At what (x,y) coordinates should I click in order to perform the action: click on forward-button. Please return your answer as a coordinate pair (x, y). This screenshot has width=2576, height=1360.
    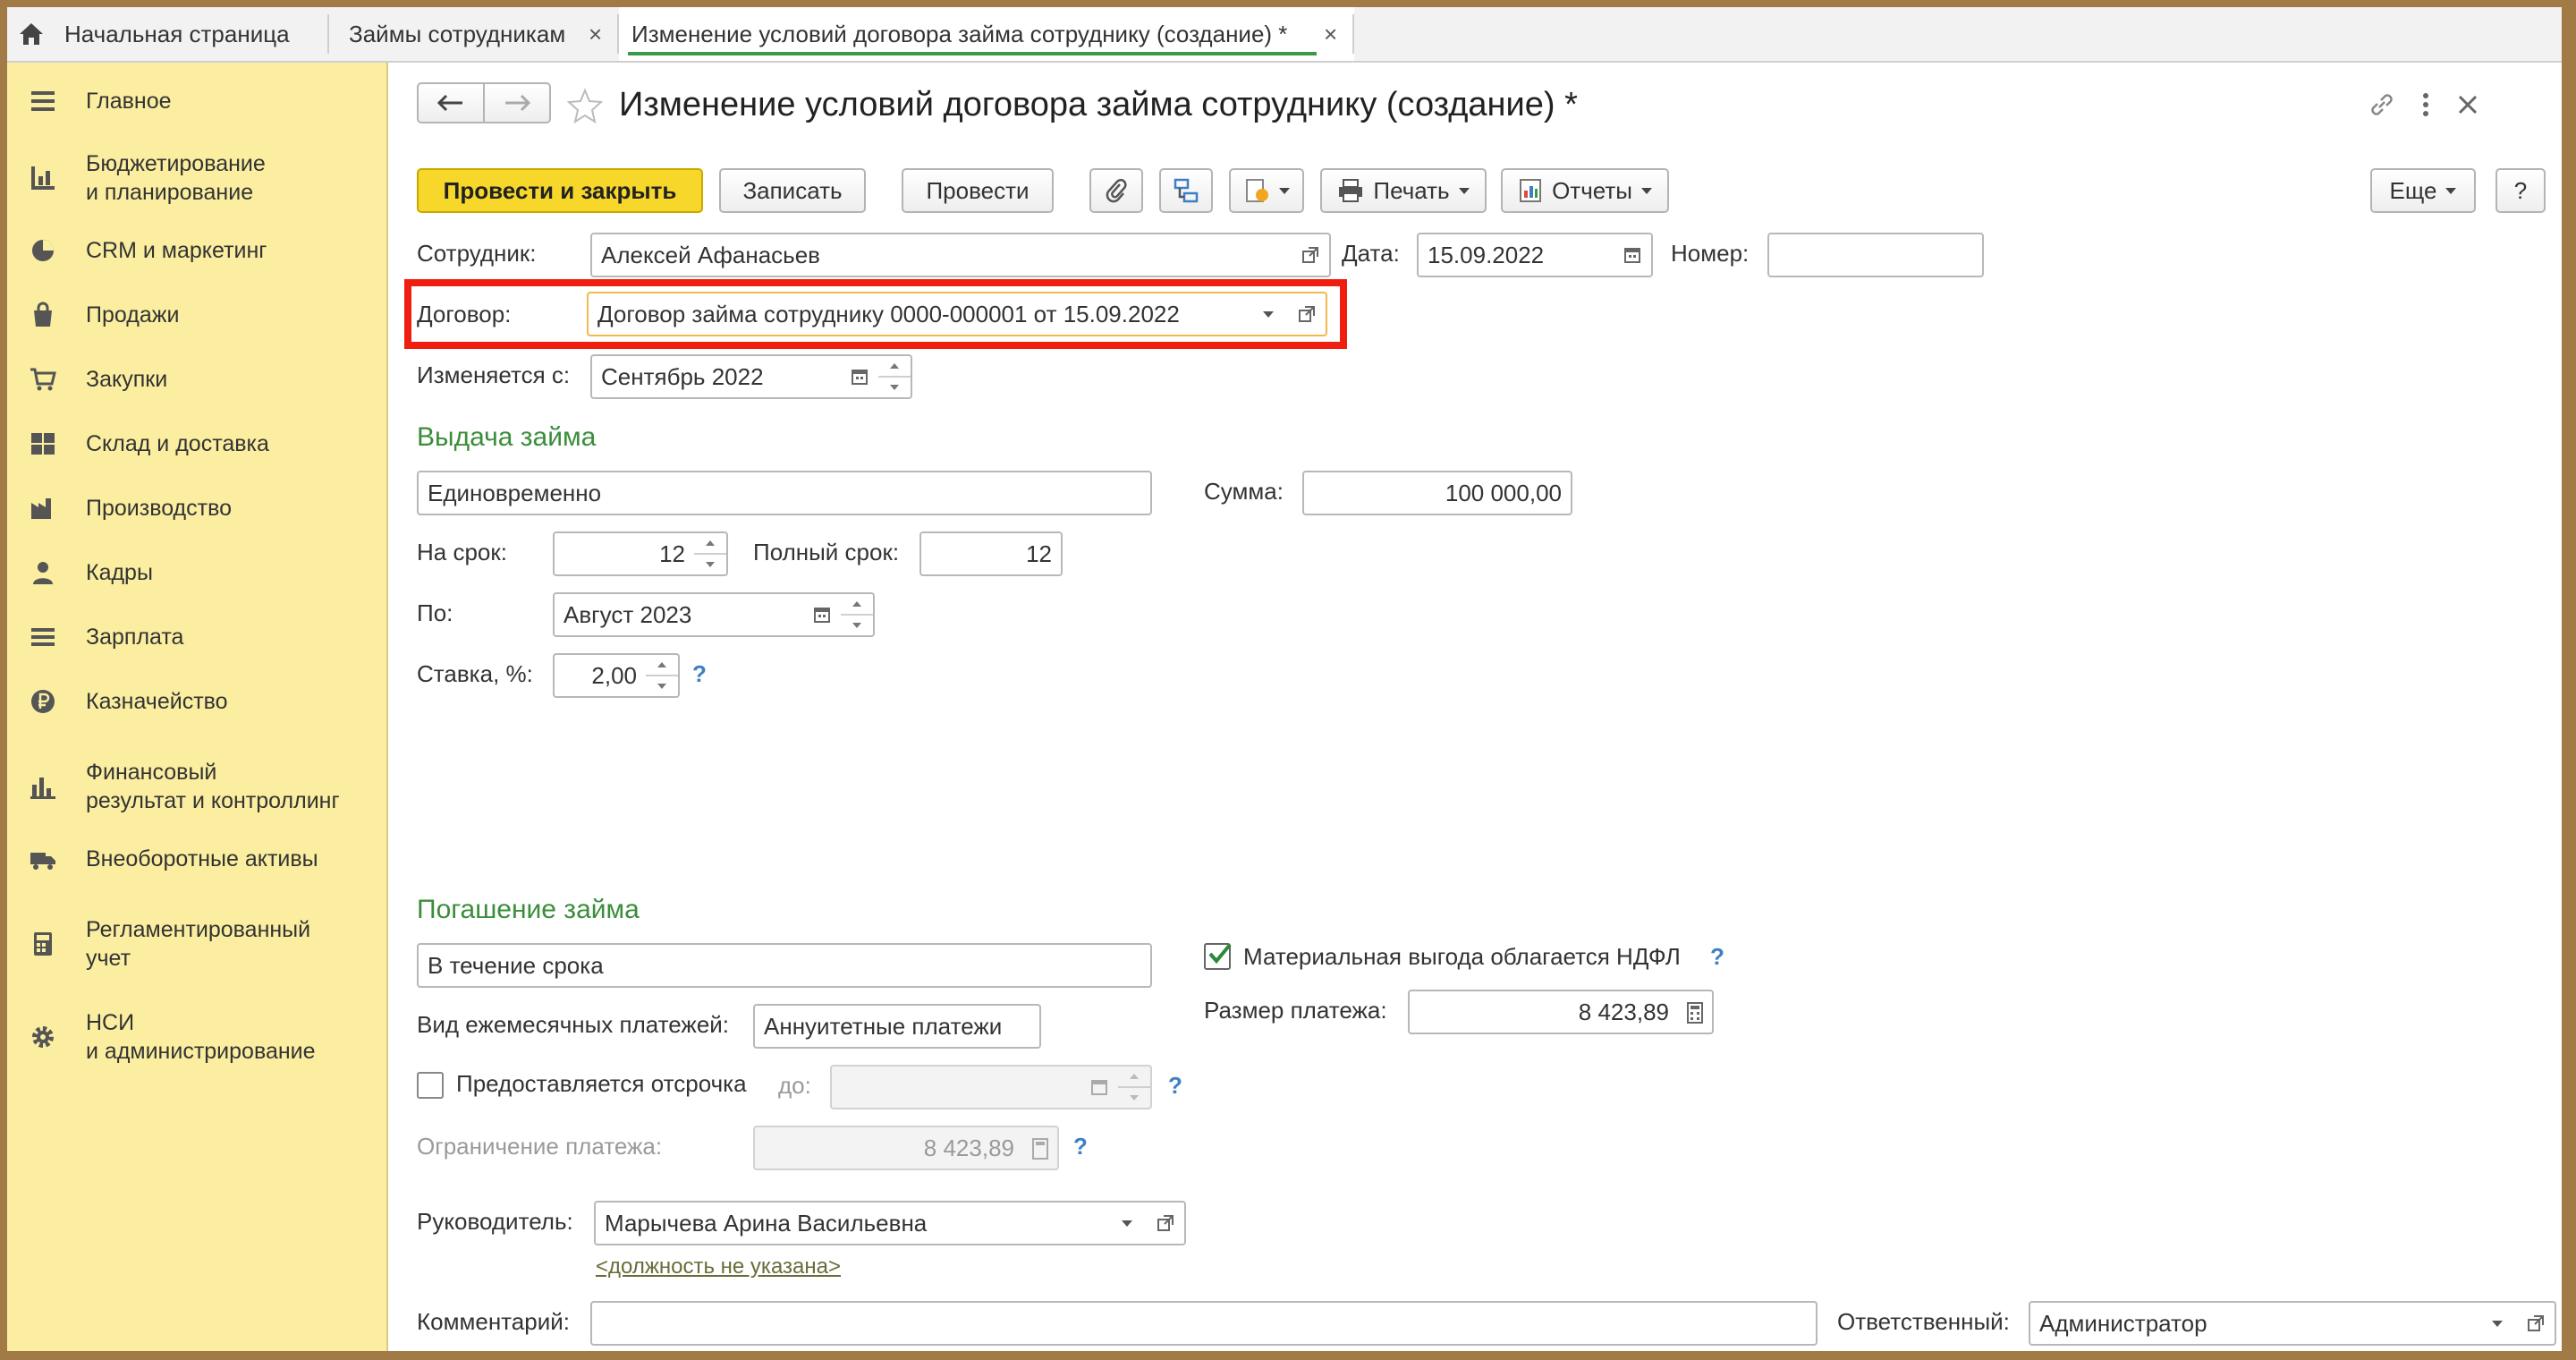
    Looking at the image, I should click on (517, 102).